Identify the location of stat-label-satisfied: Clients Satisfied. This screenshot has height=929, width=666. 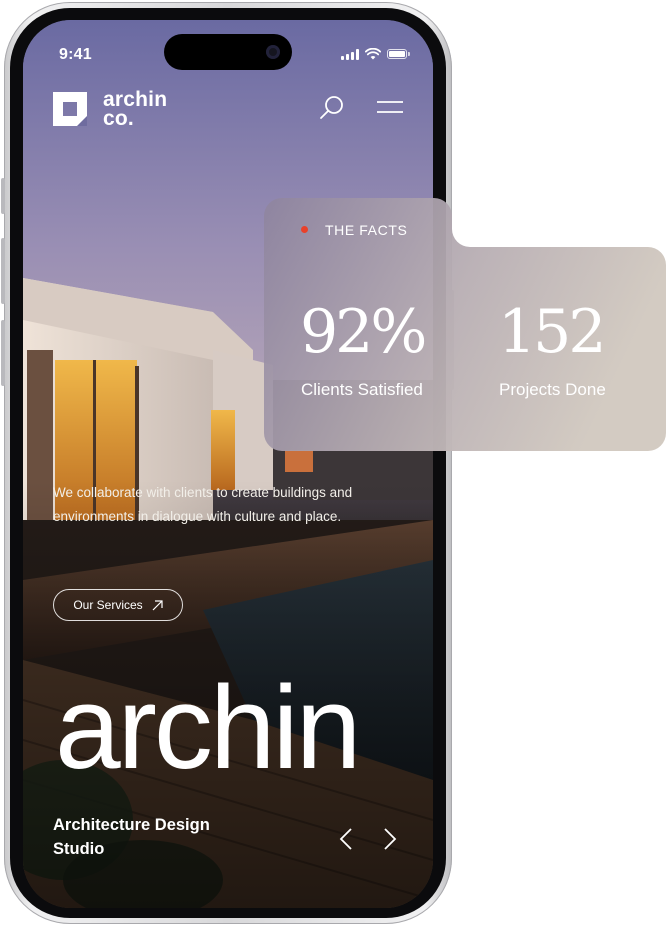
(362, 389).